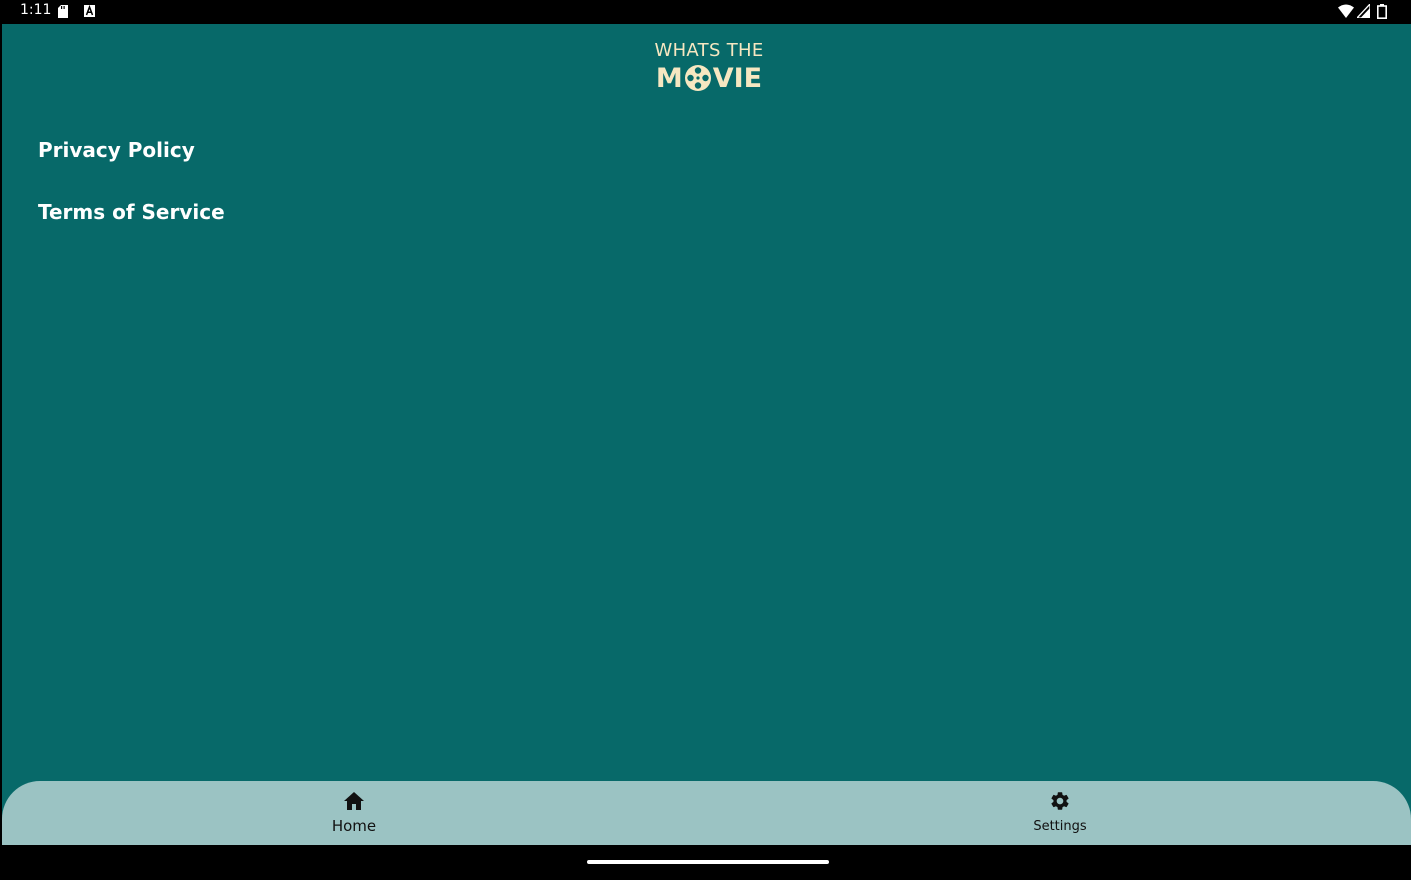 This screenshot has height=880, width=1411. I want to click on status-bar: 1:11, so click(705, 12).